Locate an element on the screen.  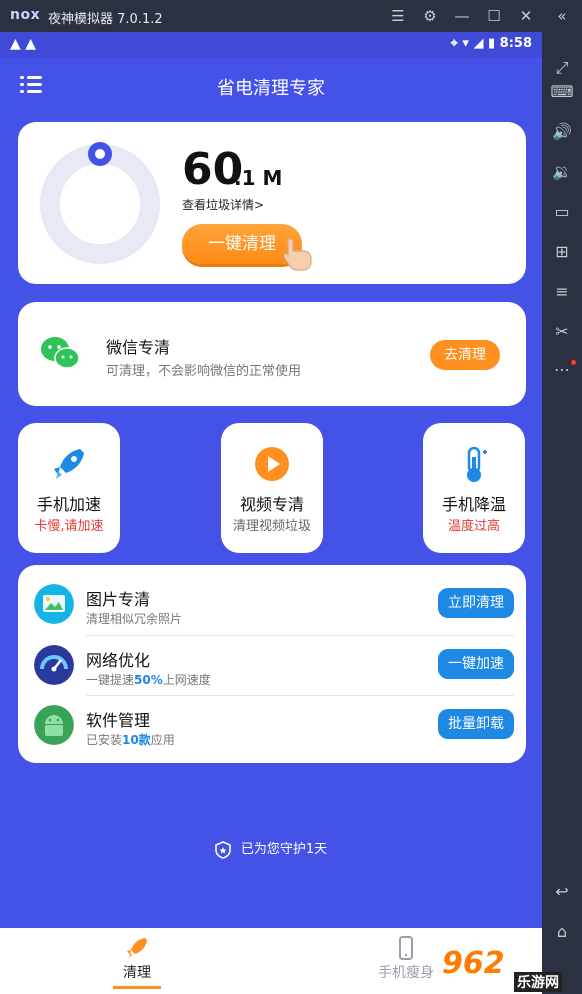
list-item: 网络优化 一键提速50%上网速度 一键加速 is located at coordinates (273, 665).